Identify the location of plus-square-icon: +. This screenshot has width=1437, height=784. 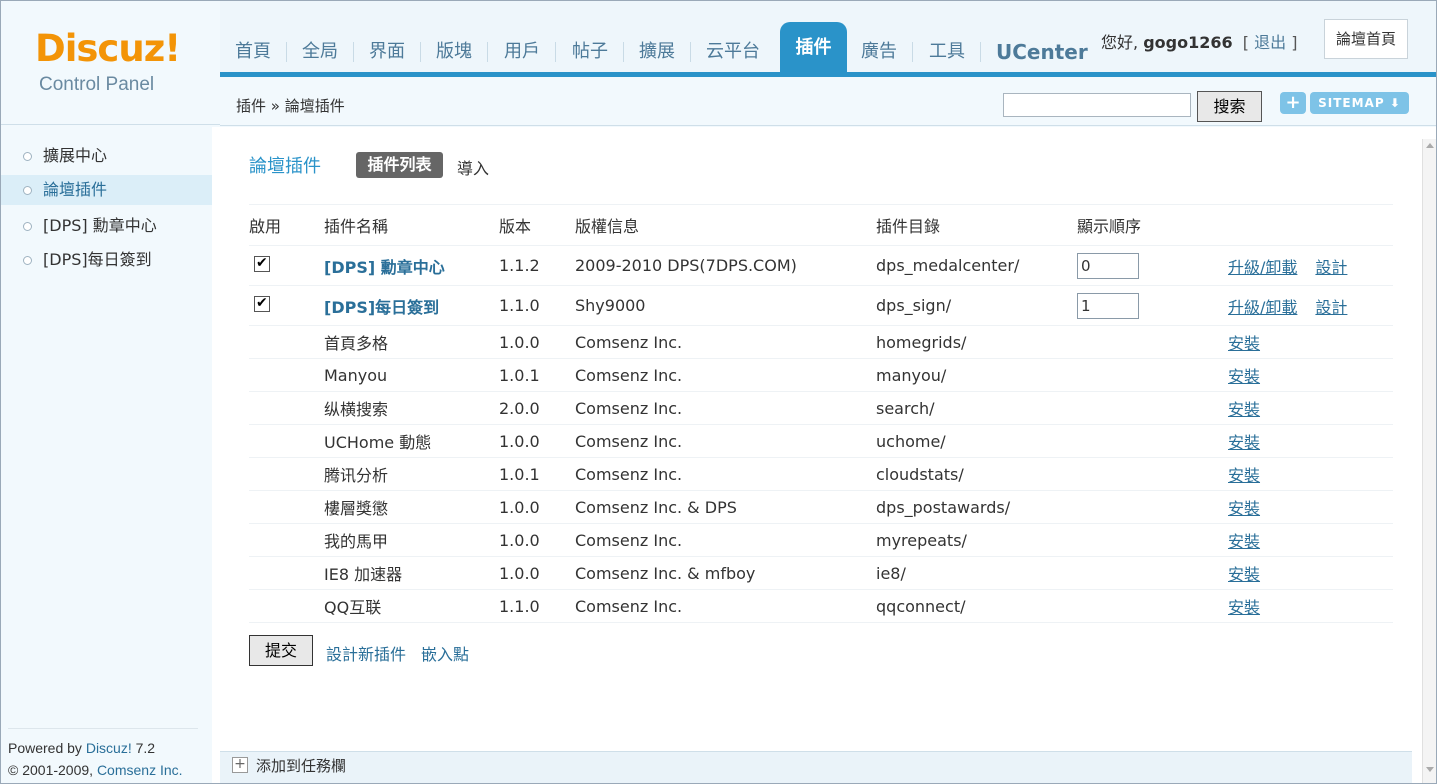
(240, 765).